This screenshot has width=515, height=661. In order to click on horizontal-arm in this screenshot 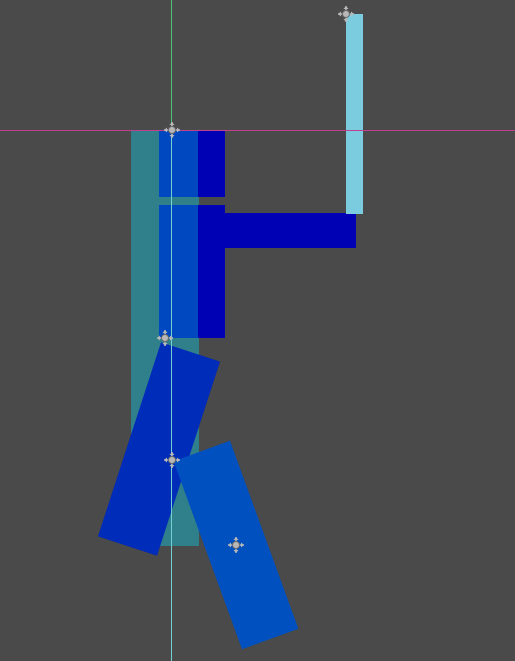, I will do `click(283, 230)`.